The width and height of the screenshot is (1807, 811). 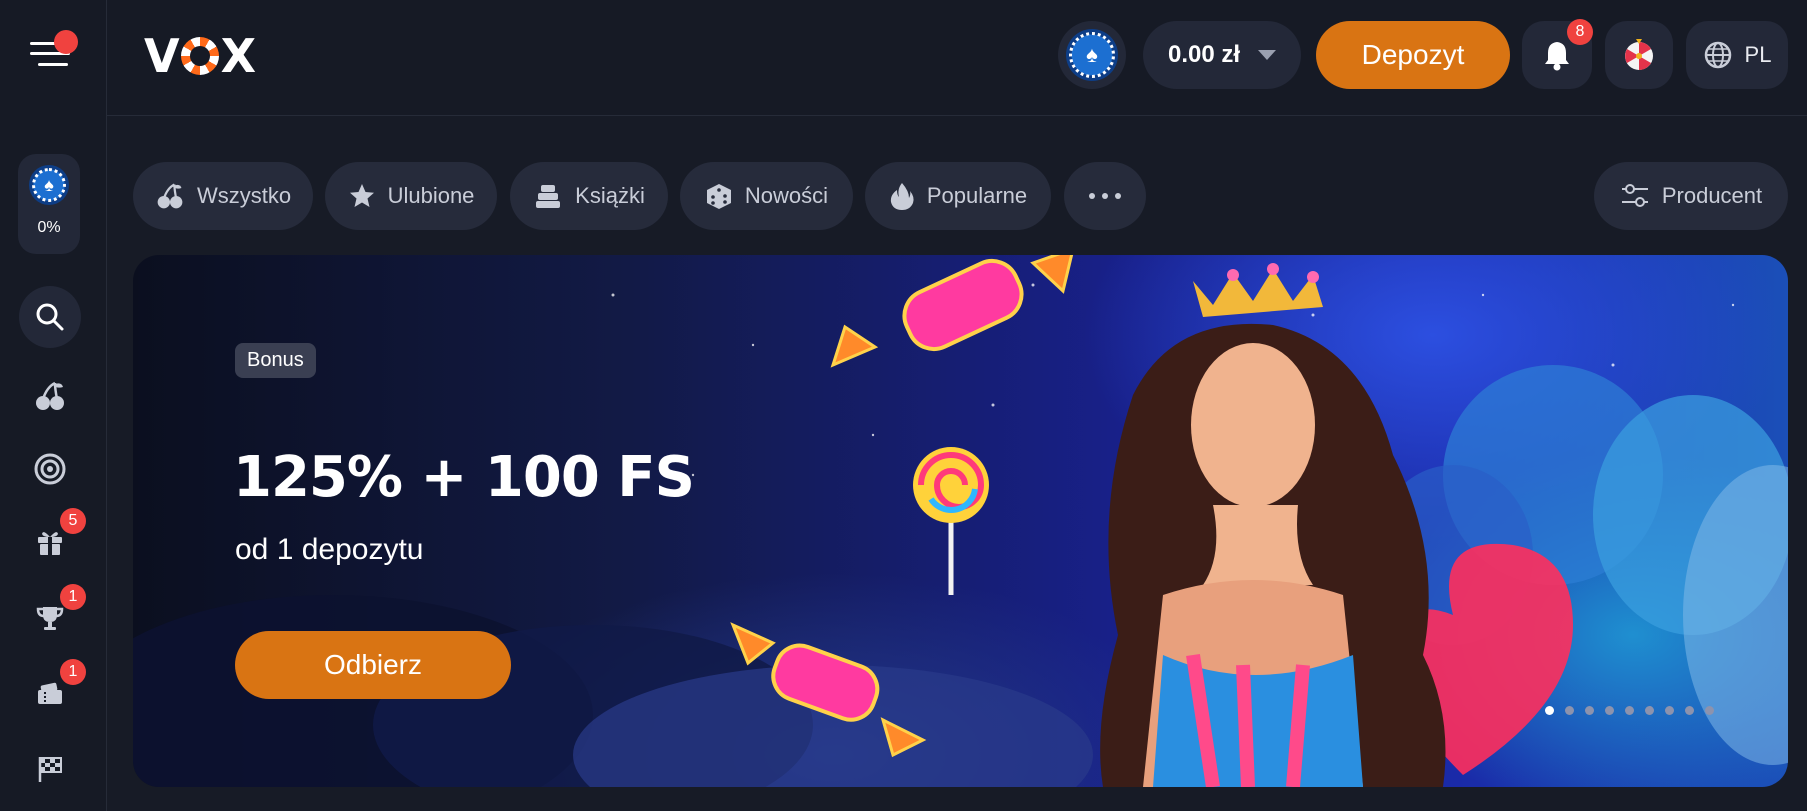 I want to click on tab-books-label: Książki, so click(x=610, y=195).